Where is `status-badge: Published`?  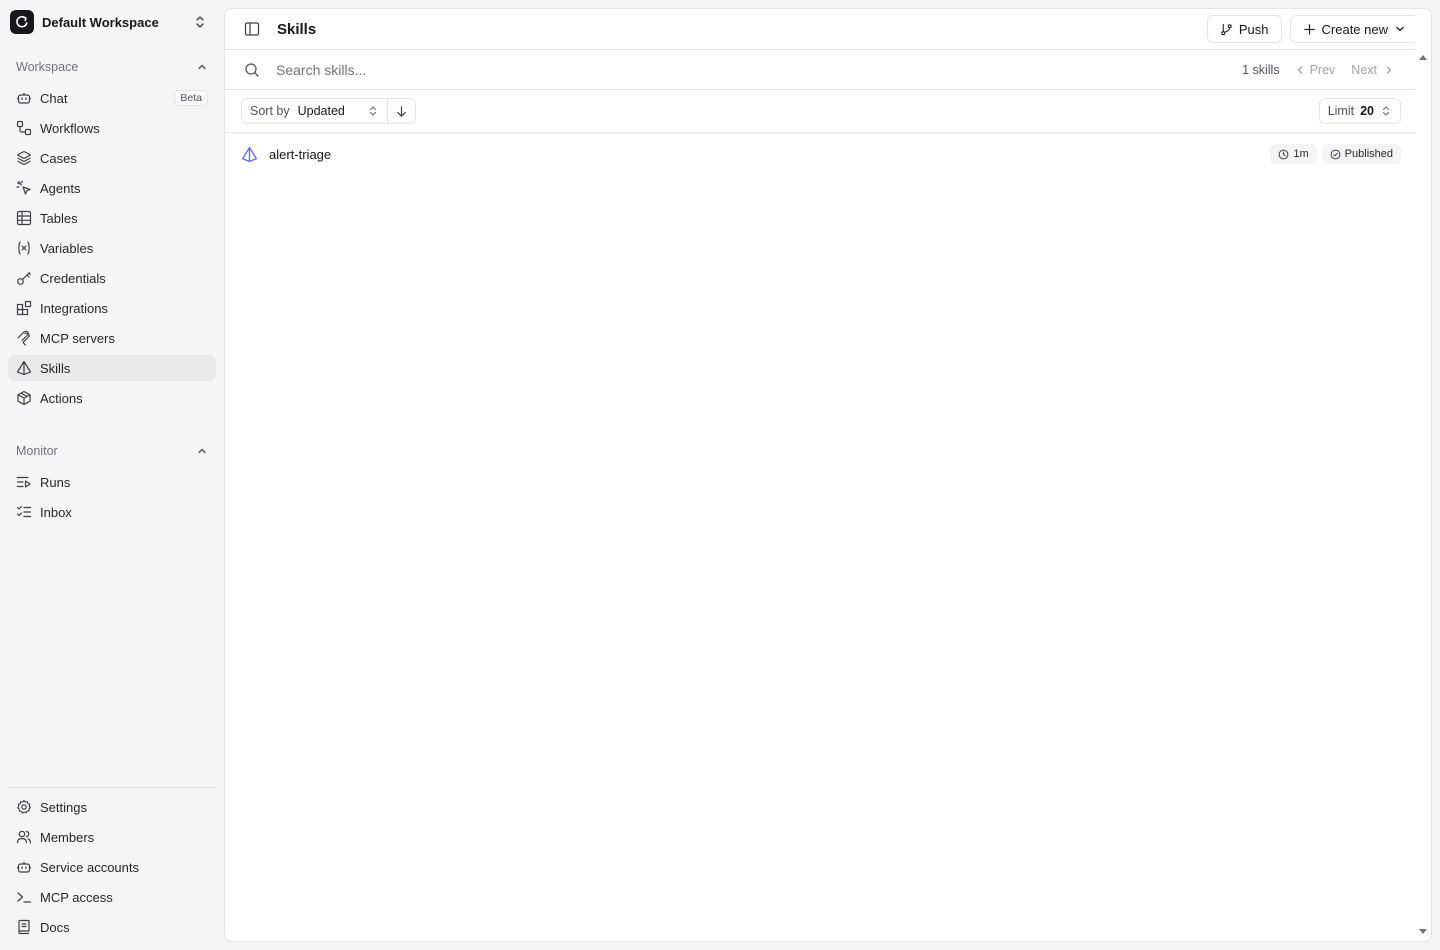
status-badge: Published is located at coordinates (1361, 154).